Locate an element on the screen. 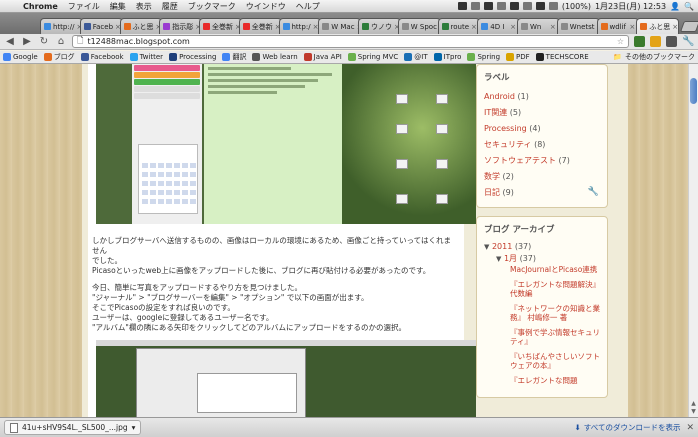  back-icon: ◀ is located at coordinates (10, 42).